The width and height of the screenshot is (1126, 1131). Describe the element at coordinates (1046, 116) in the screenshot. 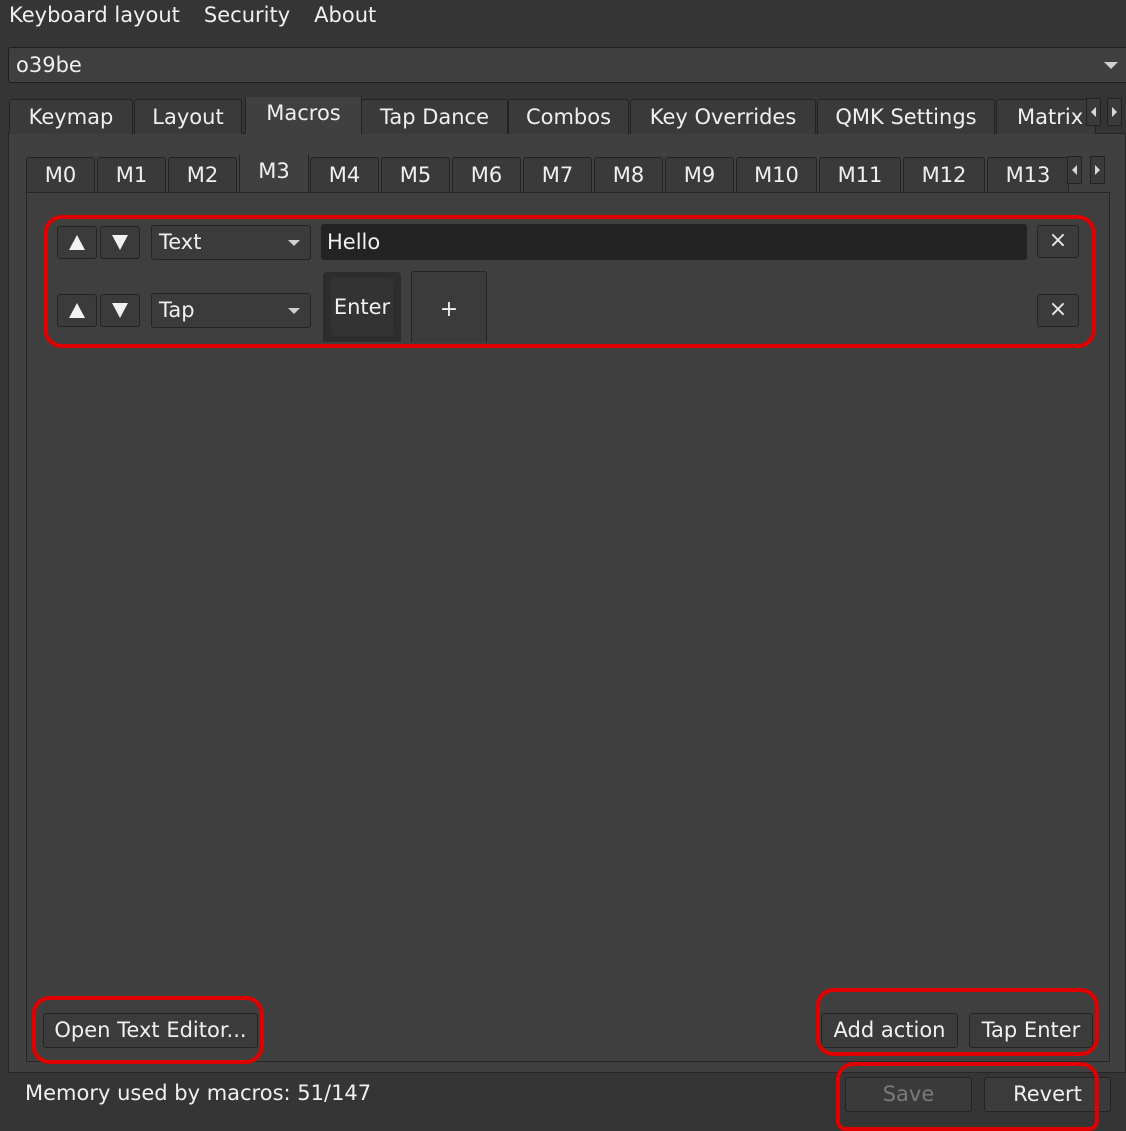

I see `tab-matrix: Matrix` at that location.